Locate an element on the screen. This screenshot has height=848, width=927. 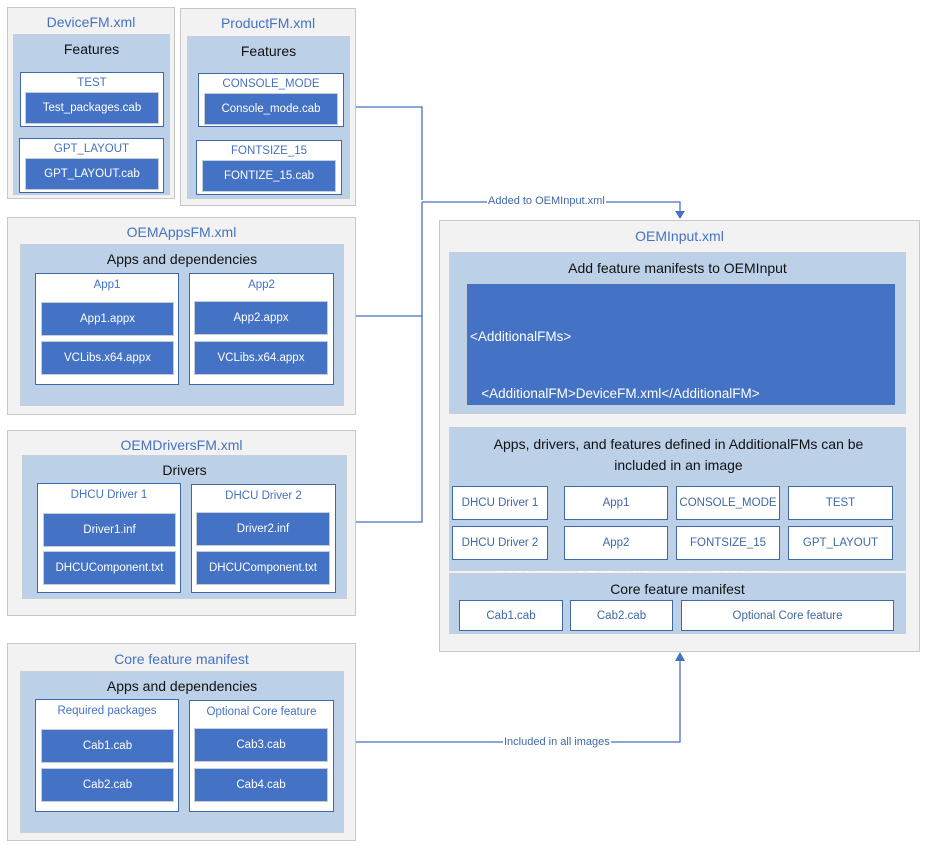
feature-card-fontsize-15: FONTSIZE_15 FONTIZE_15.cab is located at coordinates (269, 167).